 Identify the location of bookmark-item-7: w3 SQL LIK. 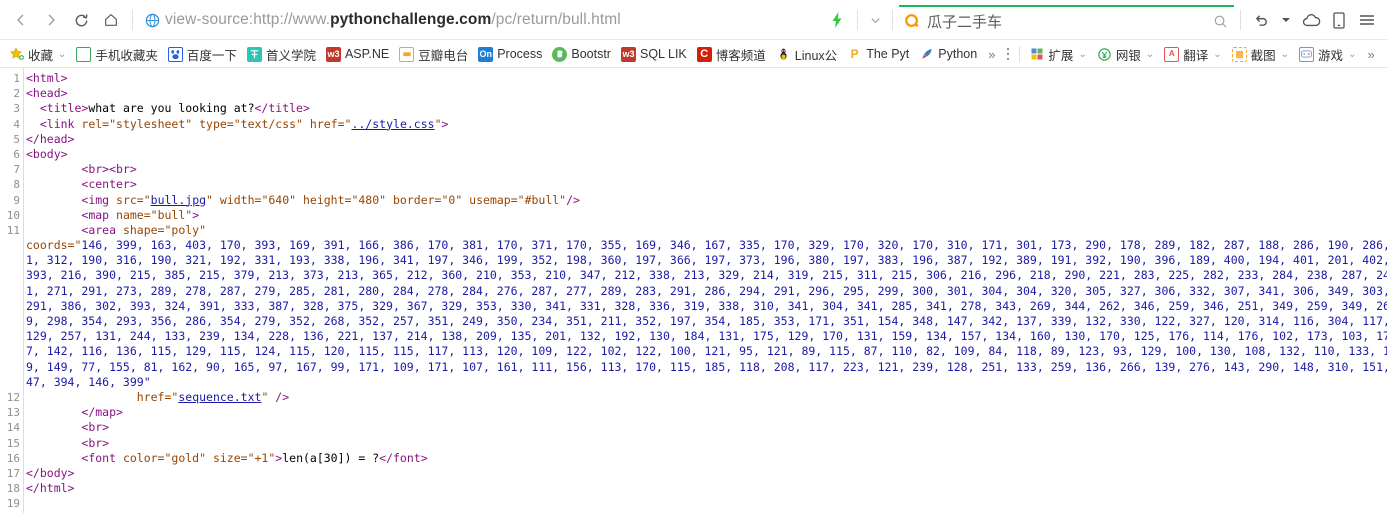
(654, 54).